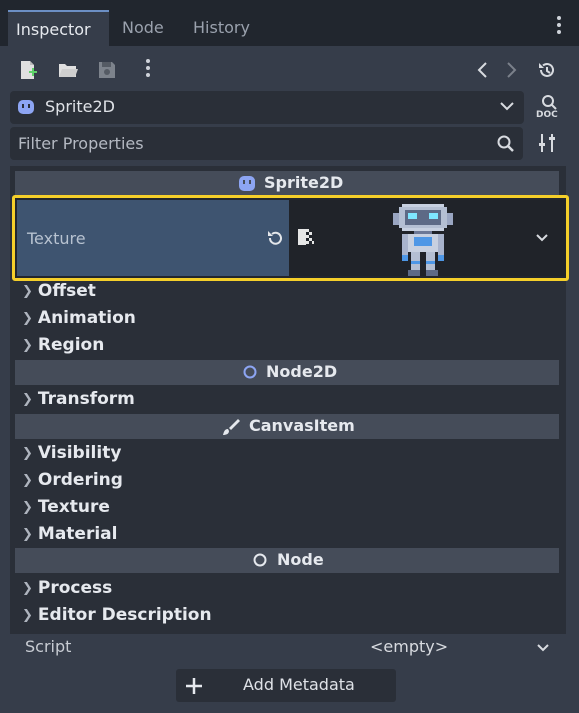 The width and height of the screenshot is (579, 713). Describe the element at coordinates (511, 70) in the screenshot. I see `forward-icon` at that location.